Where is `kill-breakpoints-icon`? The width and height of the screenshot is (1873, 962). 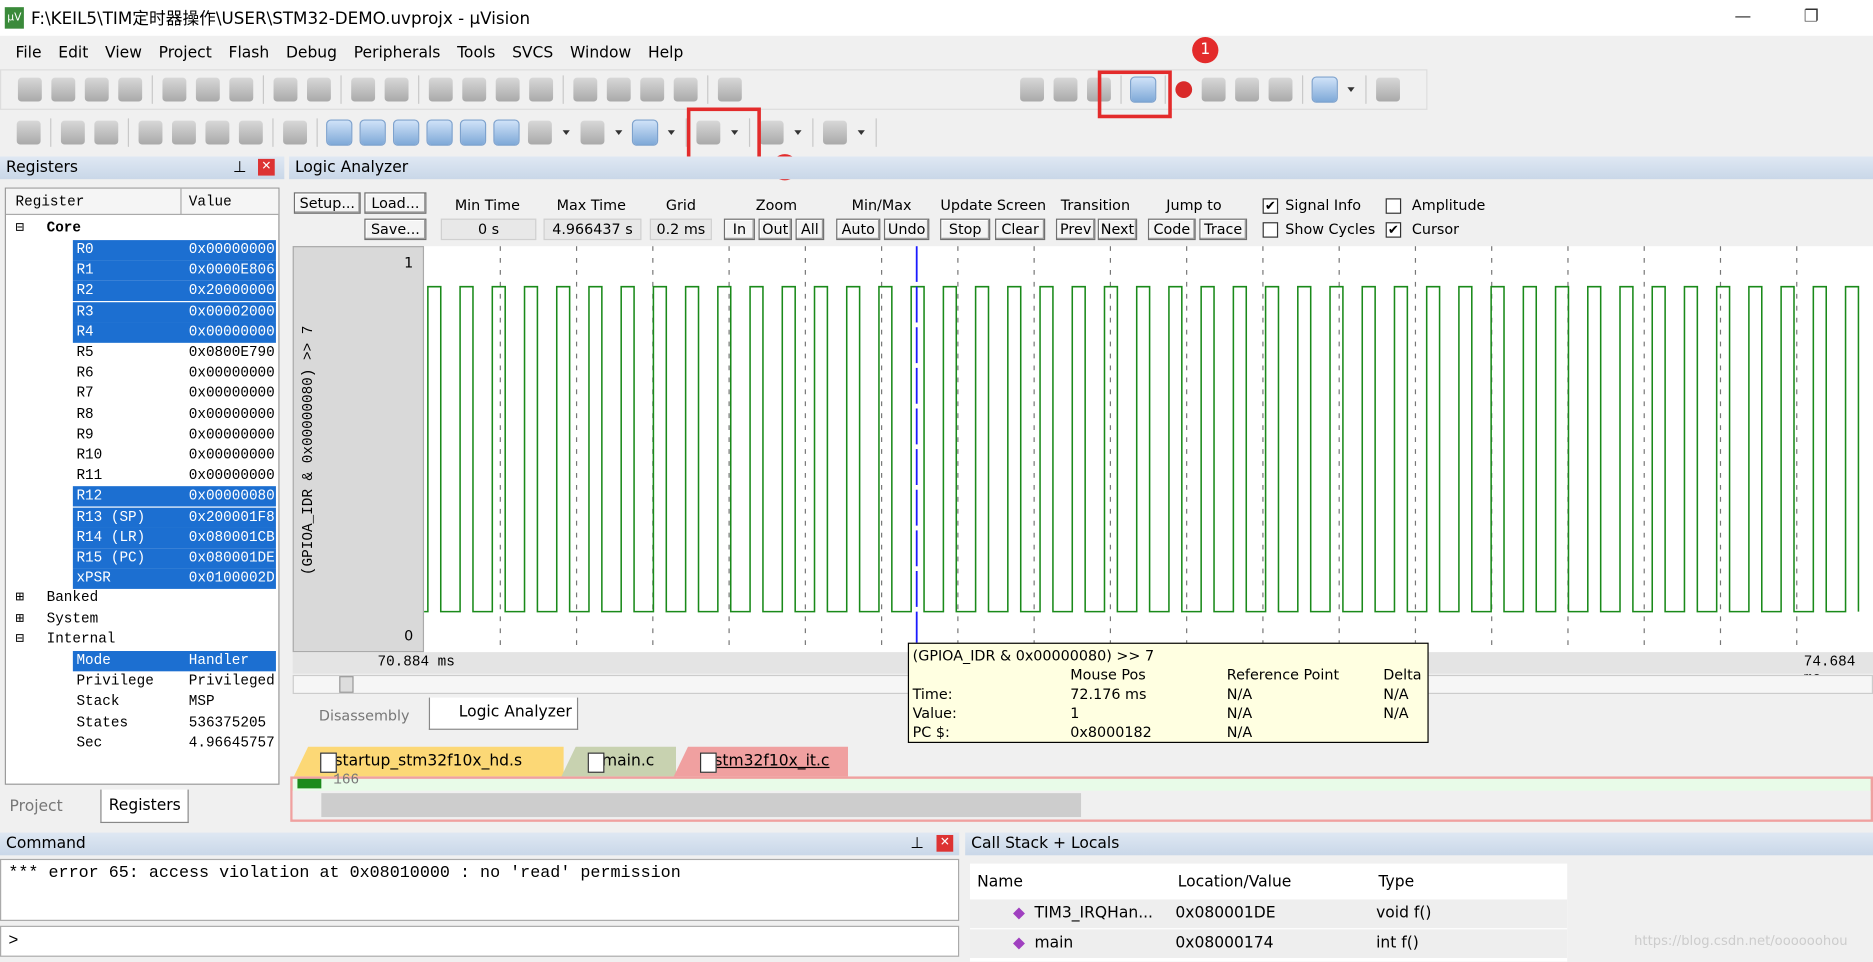
kill-breakpoints-icon is located at coordinates (1280, 89).